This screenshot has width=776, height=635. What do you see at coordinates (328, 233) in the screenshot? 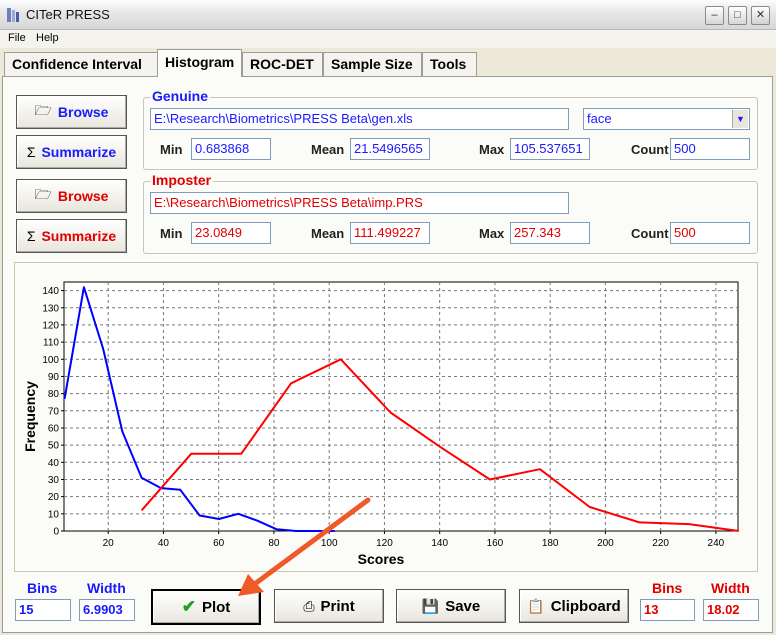
I see `imposter-mean-label: Mean` at bounding box center [328, 233].